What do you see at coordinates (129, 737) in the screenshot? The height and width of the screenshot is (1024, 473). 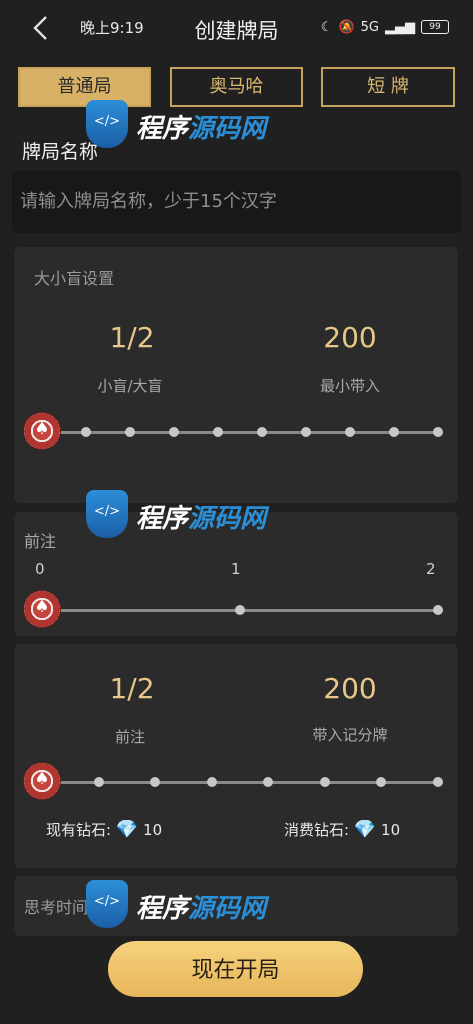 I see `ante-label: 前注` at bounding box center [129, 737].